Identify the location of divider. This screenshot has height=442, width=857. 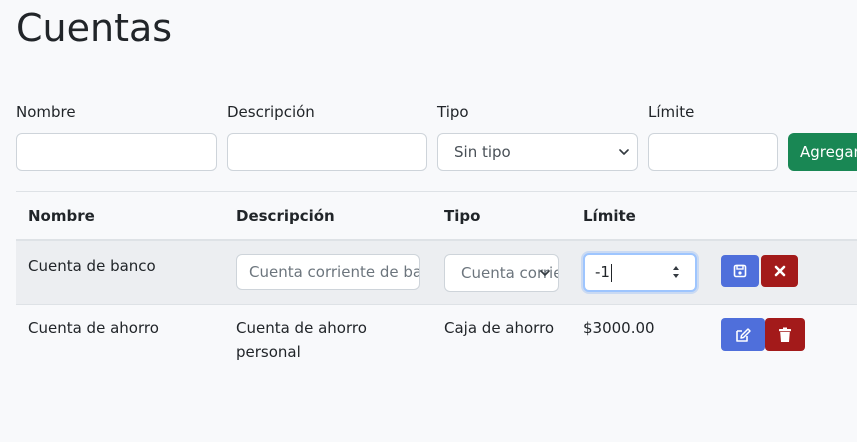
(436, 191).